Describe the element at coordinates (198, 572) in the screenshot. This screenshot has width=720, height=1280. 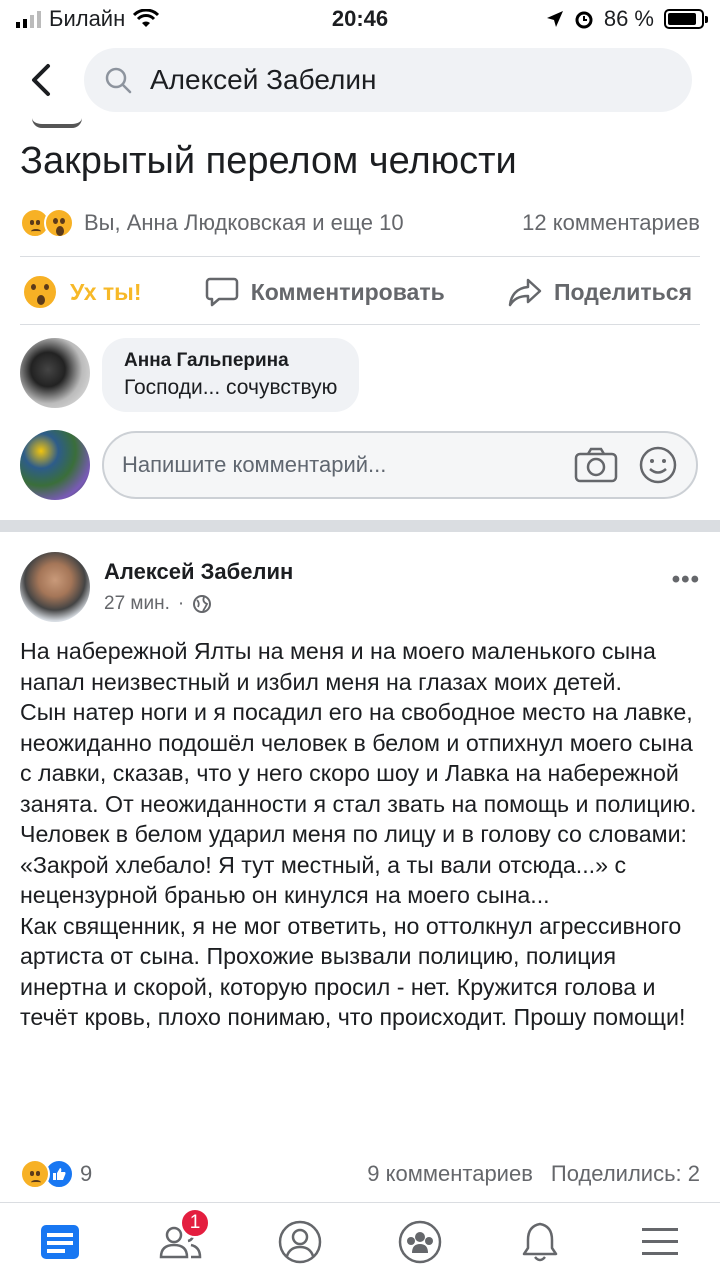
I see `post-author: Алексей Забелин` at that location.